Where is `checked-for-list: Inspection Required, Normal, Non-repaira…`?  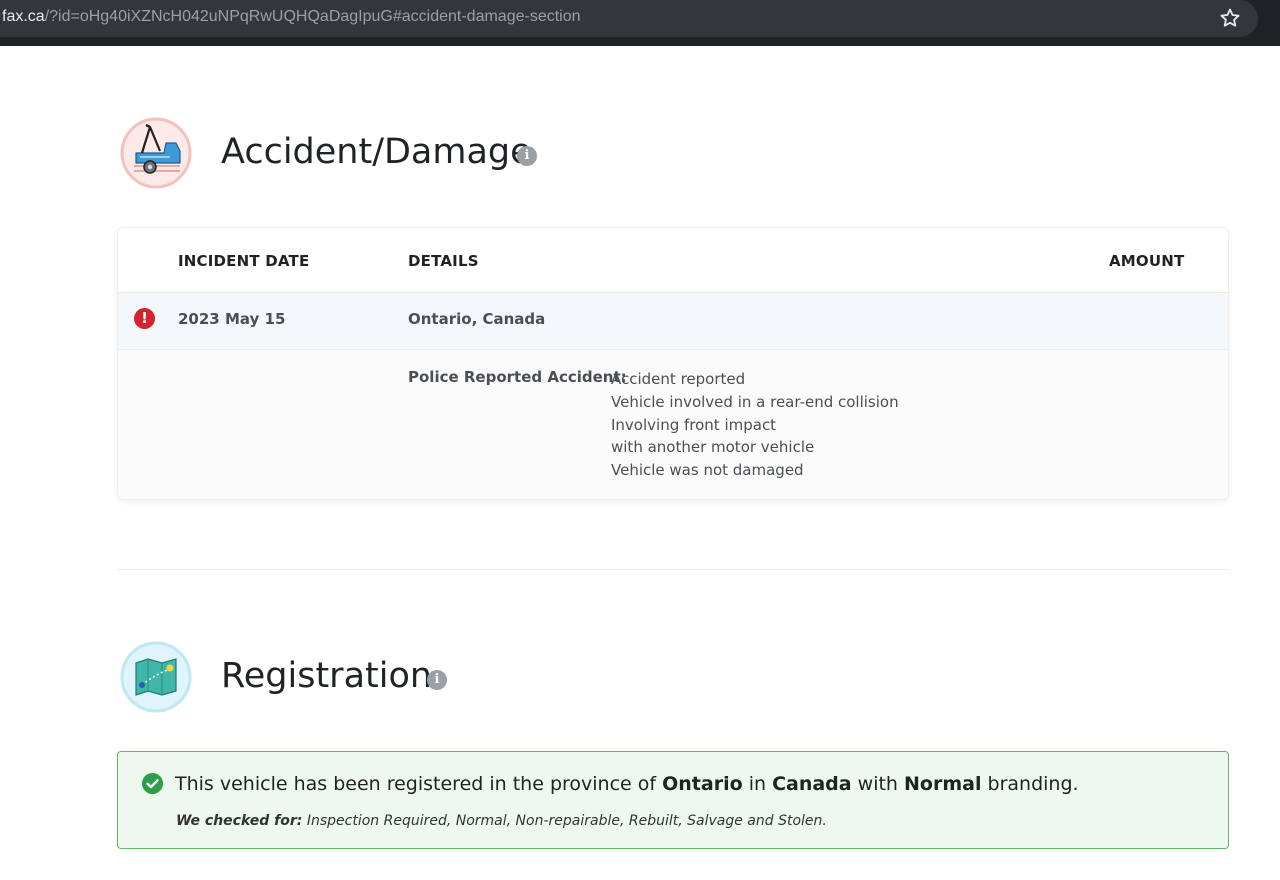
checked-for-list: Inspection Required, Normal, Non-repaira… is located at coordinates (564, 821).